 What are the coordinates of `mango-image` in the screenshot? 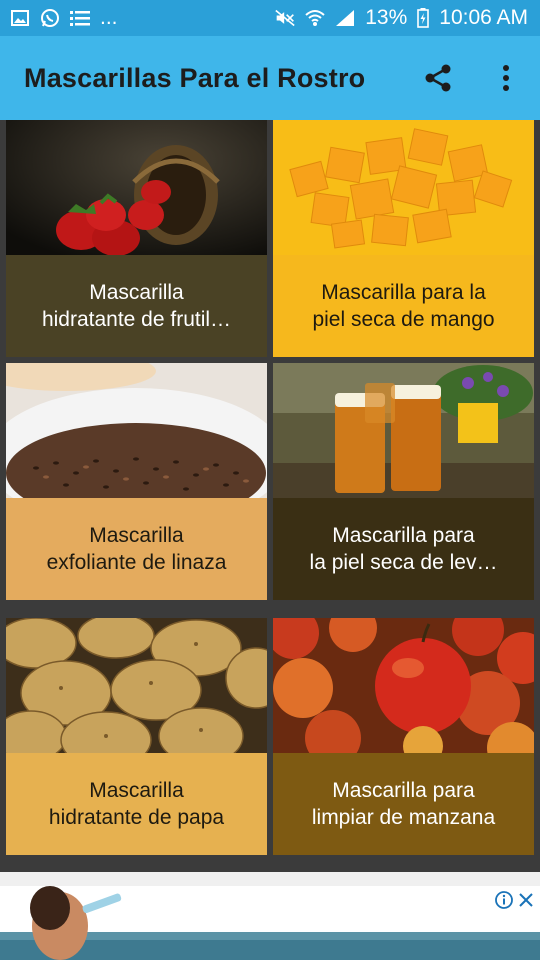 It's located at (403, 187).